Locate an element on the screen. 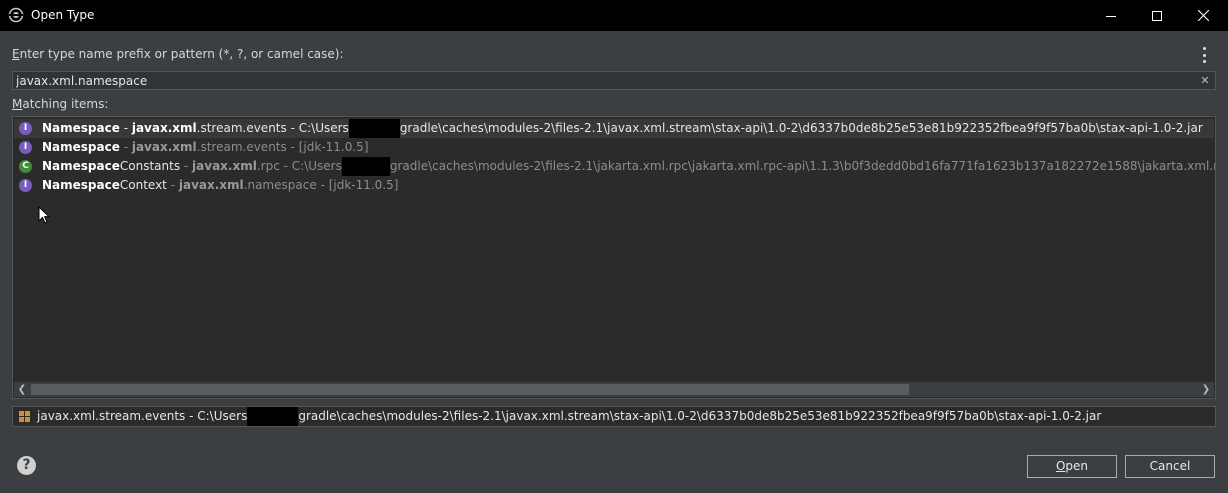  cancel-button: Cancel is located at coordinates (1170, 466).